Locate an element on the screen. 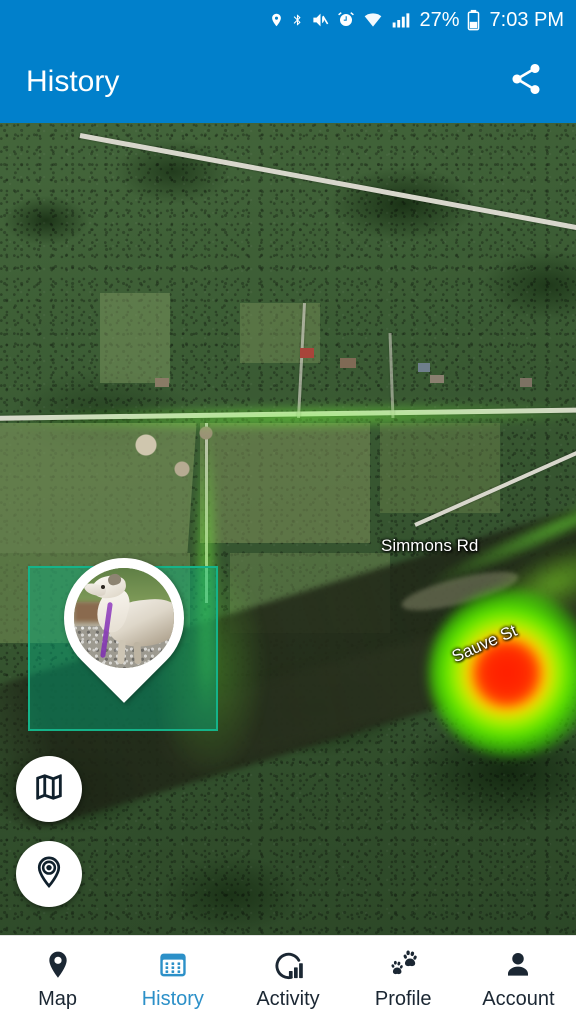 Image resolution: width=576 pixels, height=1024 pixels. share-icon is located at coordinates (526, 81).